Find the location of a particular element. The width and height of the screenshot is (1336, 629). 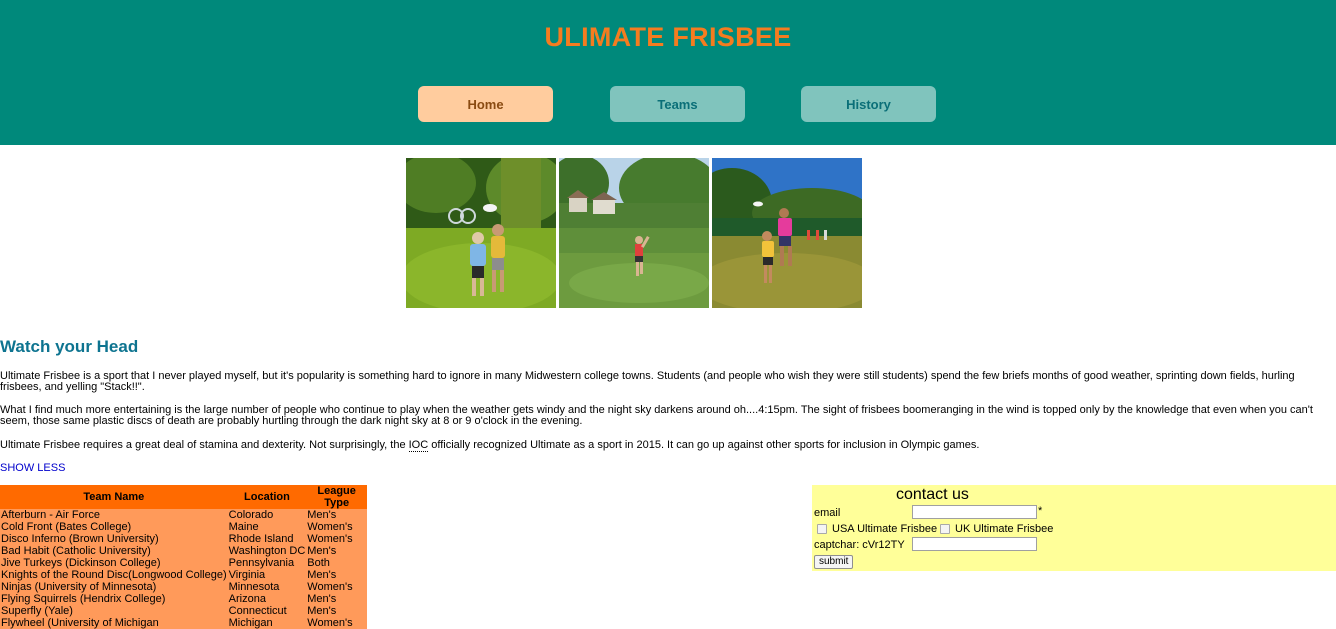

nav-teams-button: Teams is located at coordinates (677, 104).